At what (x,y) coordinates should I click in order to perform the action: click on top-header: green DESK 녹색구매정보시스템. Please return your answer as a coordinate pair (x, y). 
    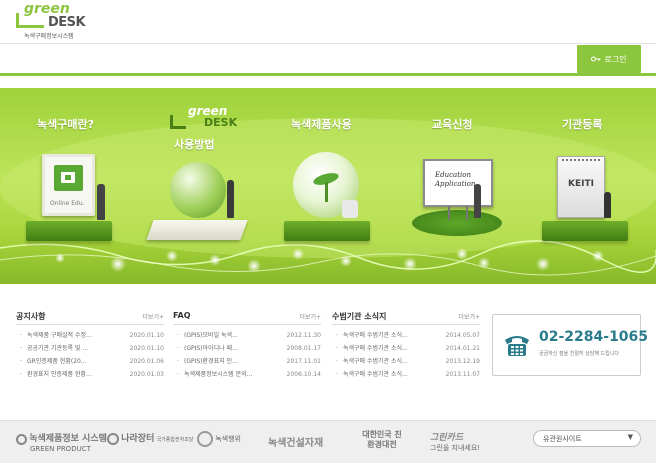
    Looking at the image, I should click on (328, 22).